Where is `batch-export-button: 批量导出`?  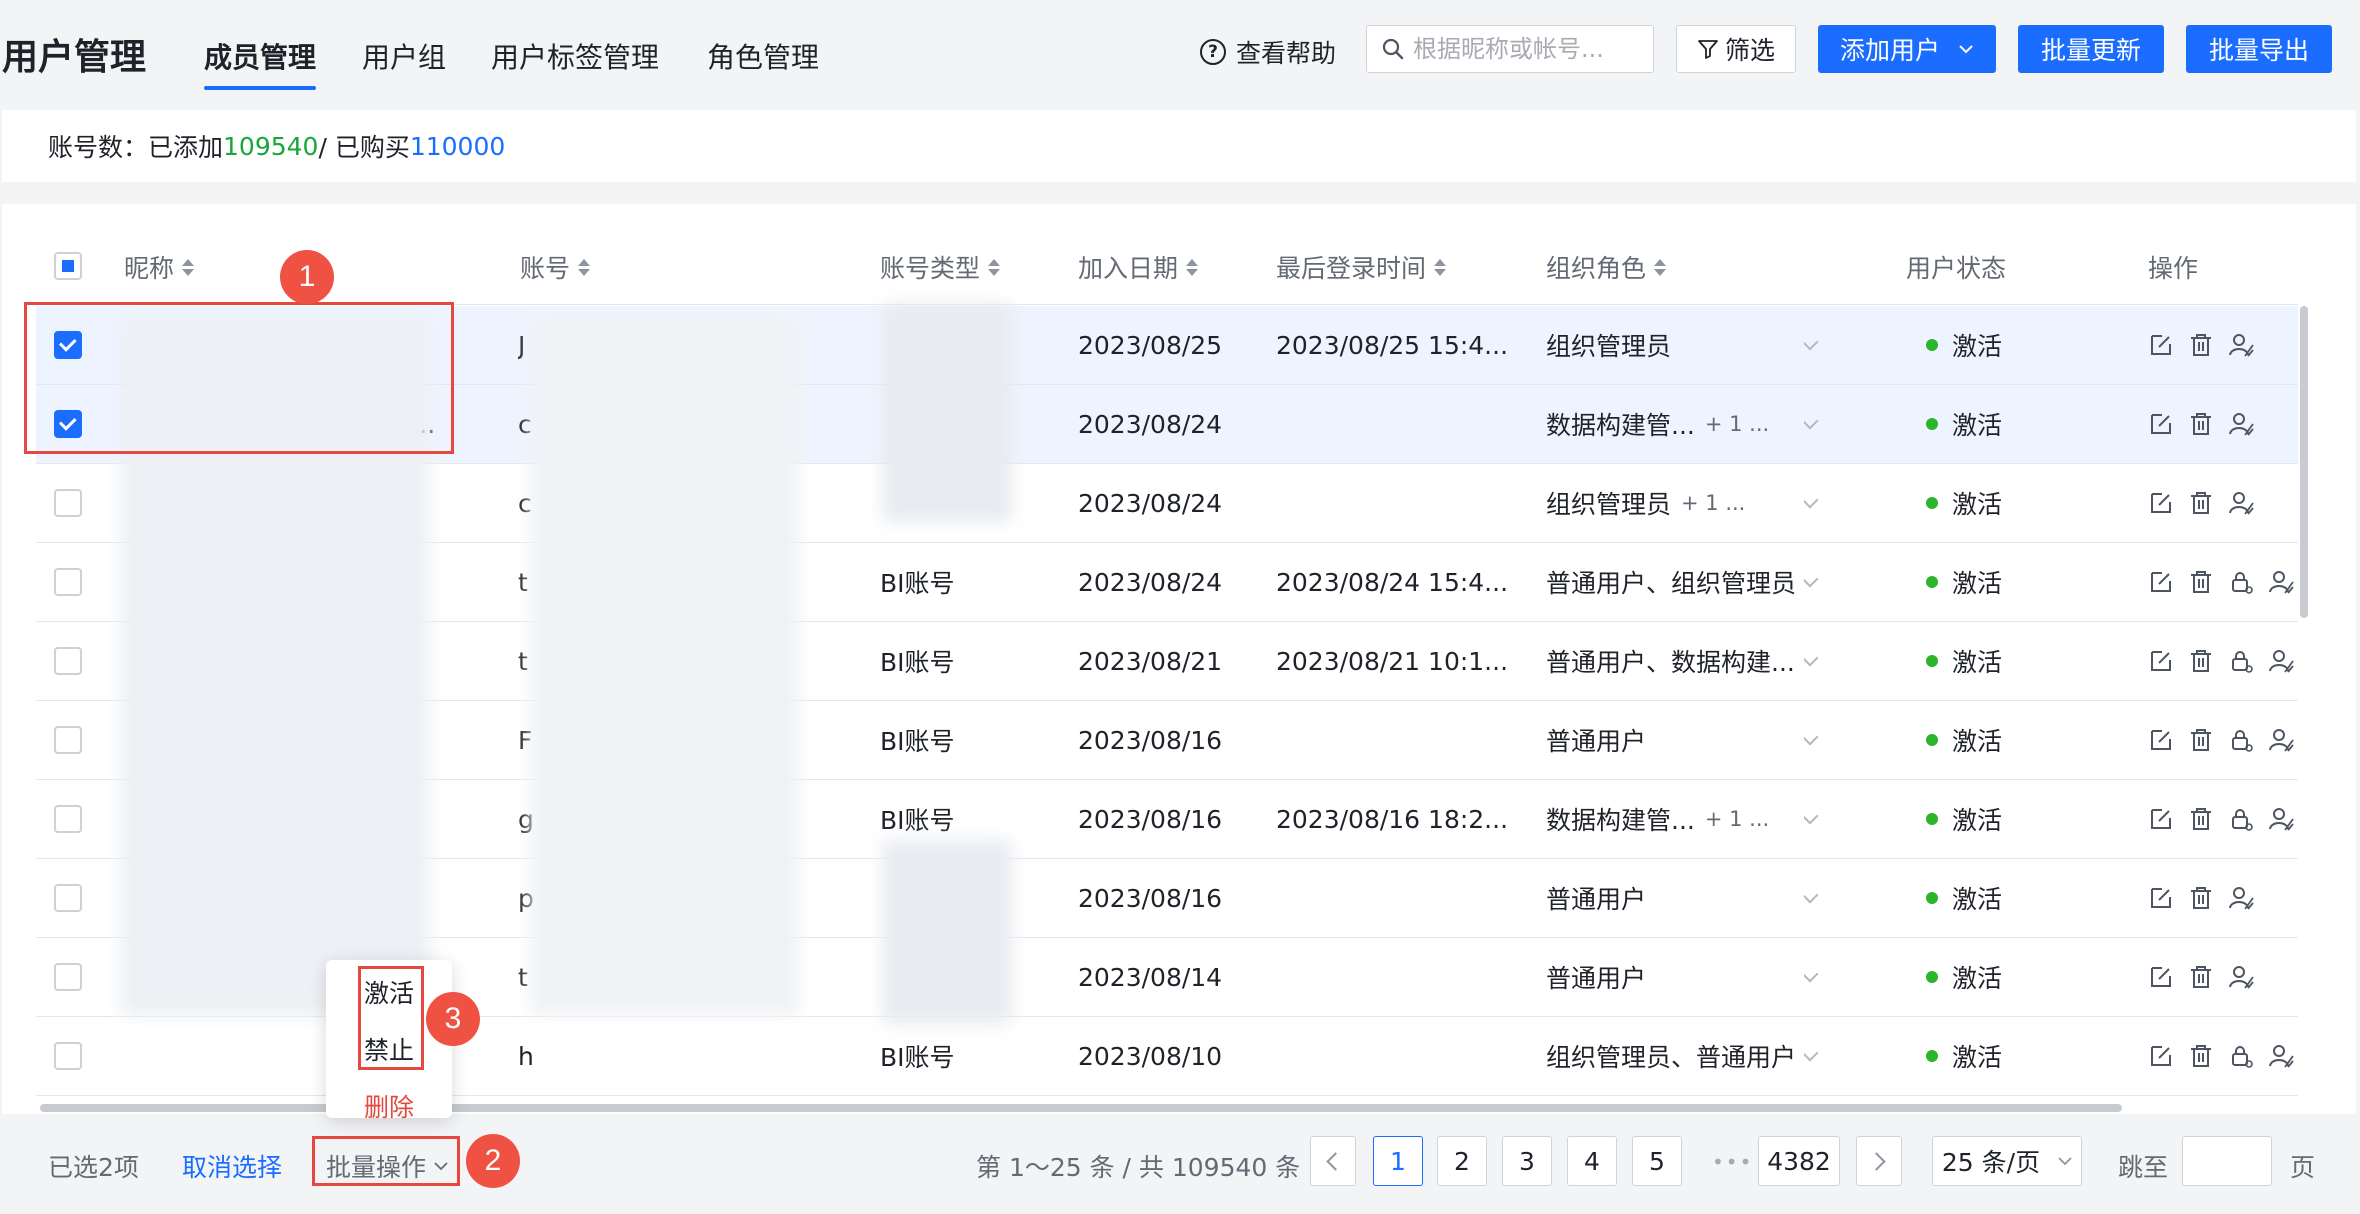 batch-export-button: 批量导出 is located at coordinates (2259, 49).